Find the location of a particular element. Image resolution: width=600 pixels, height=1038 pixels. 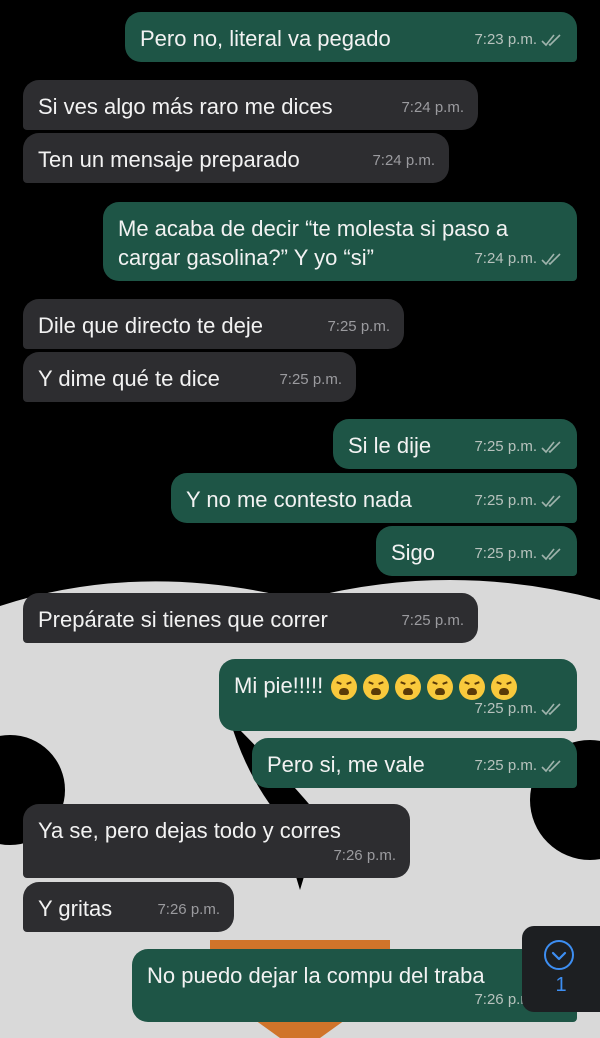

message-text: Ya se, pero dejas todo y corres is located at coordinates (189, 830).